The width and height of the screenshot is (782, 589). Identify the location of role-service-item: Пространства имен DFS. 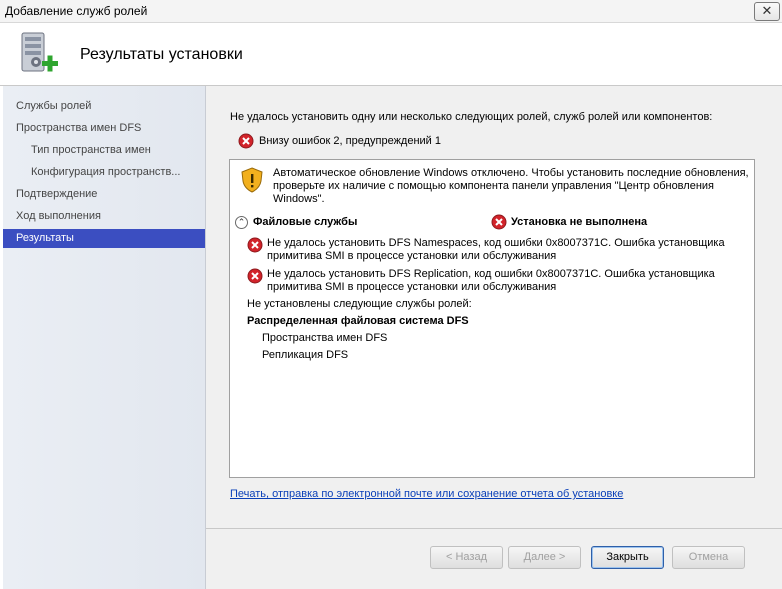
(325, 338).